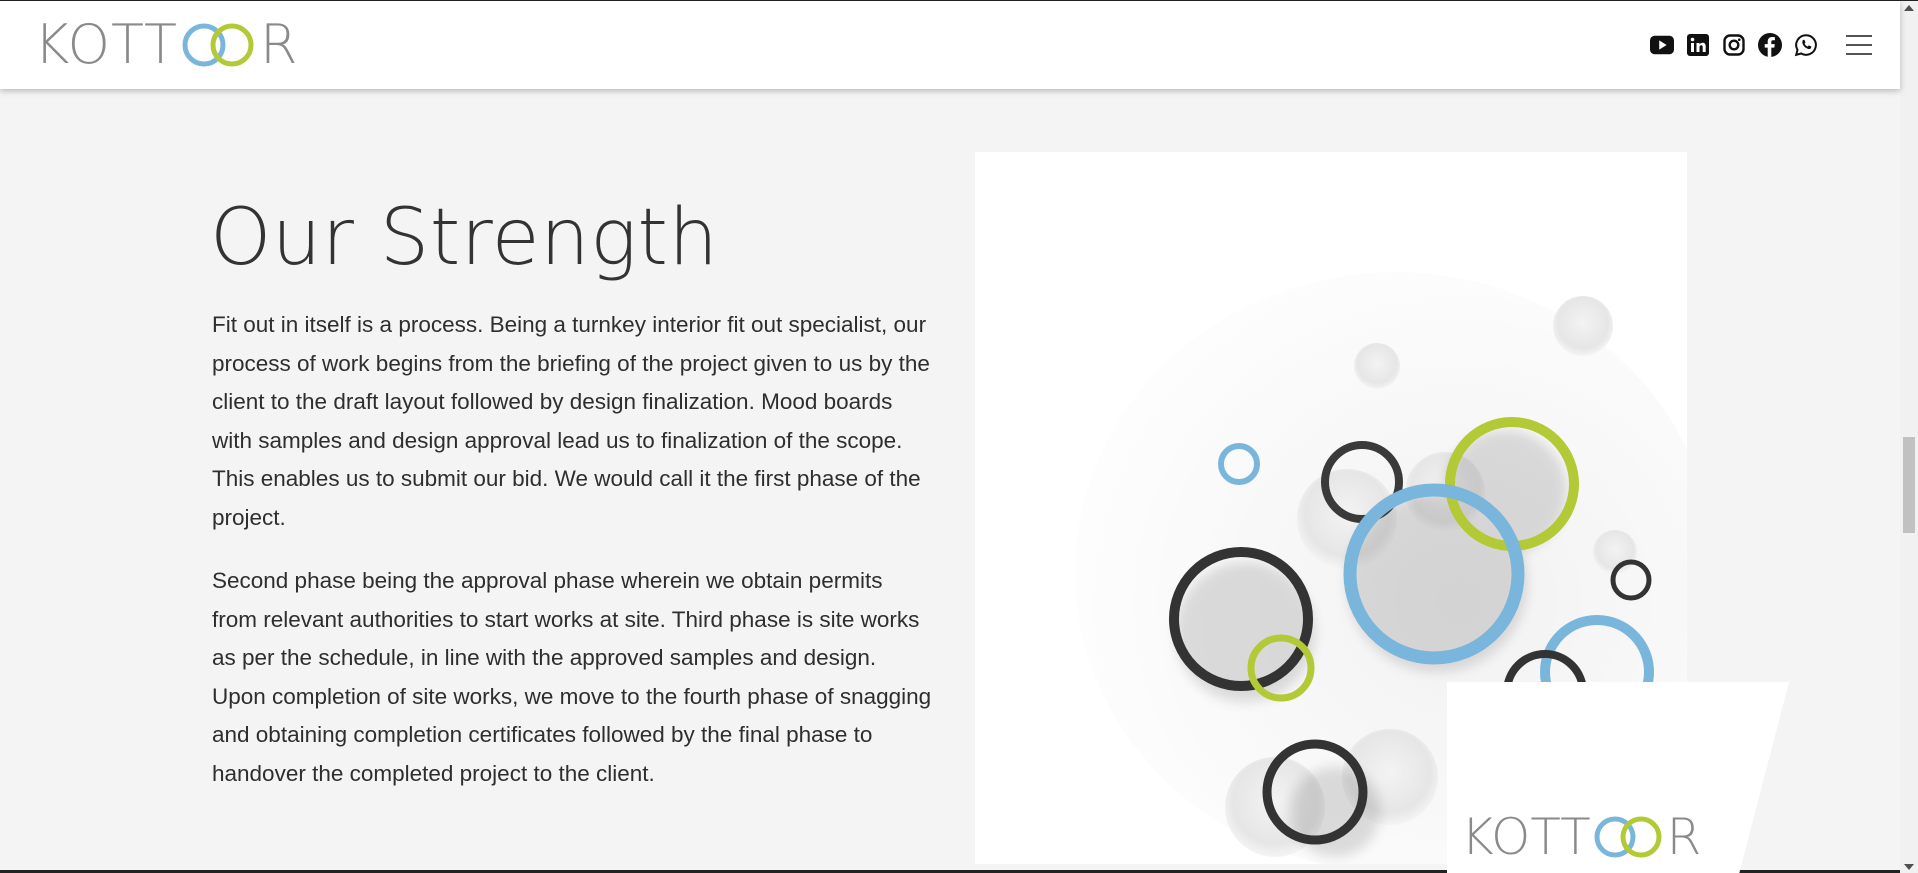 The width and height of the screenshot is (1918, 873). Describe the element at coordinates (464, 238) in the screenshot. I see `page-title: Our Strength` at that location.